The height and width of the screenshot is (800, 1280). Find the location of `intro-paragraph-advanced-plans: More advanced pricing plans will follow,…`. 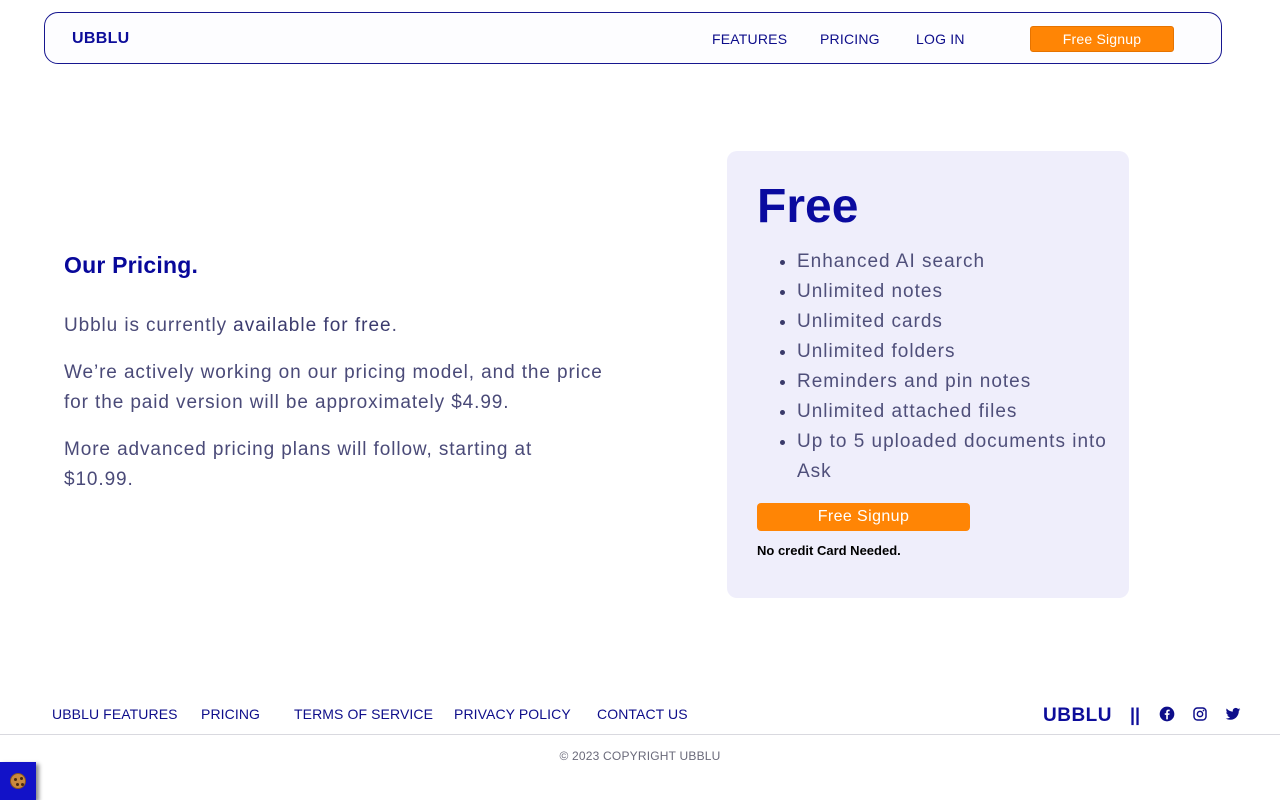

intro-paragraph-advanced-plans: More advanced pricing plans will follow,… is located at coordinates (298, 464).